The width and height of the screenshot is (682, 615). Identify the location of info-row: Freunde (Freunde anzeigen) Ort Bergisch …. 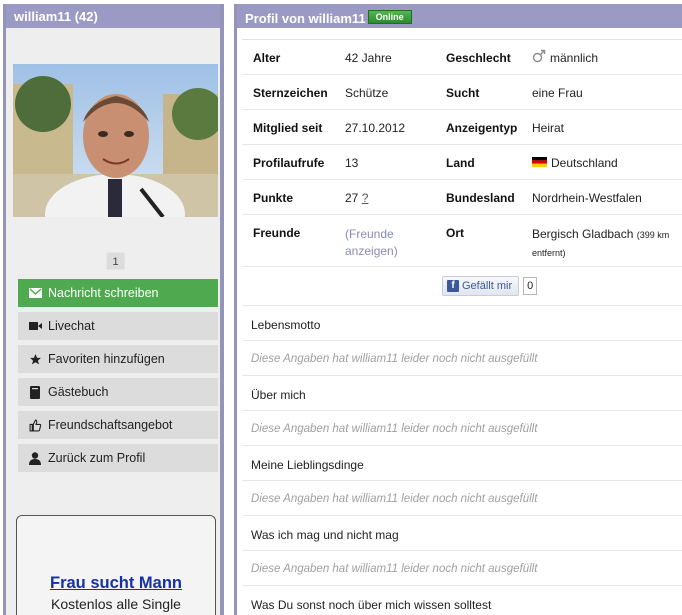
(462, 241).